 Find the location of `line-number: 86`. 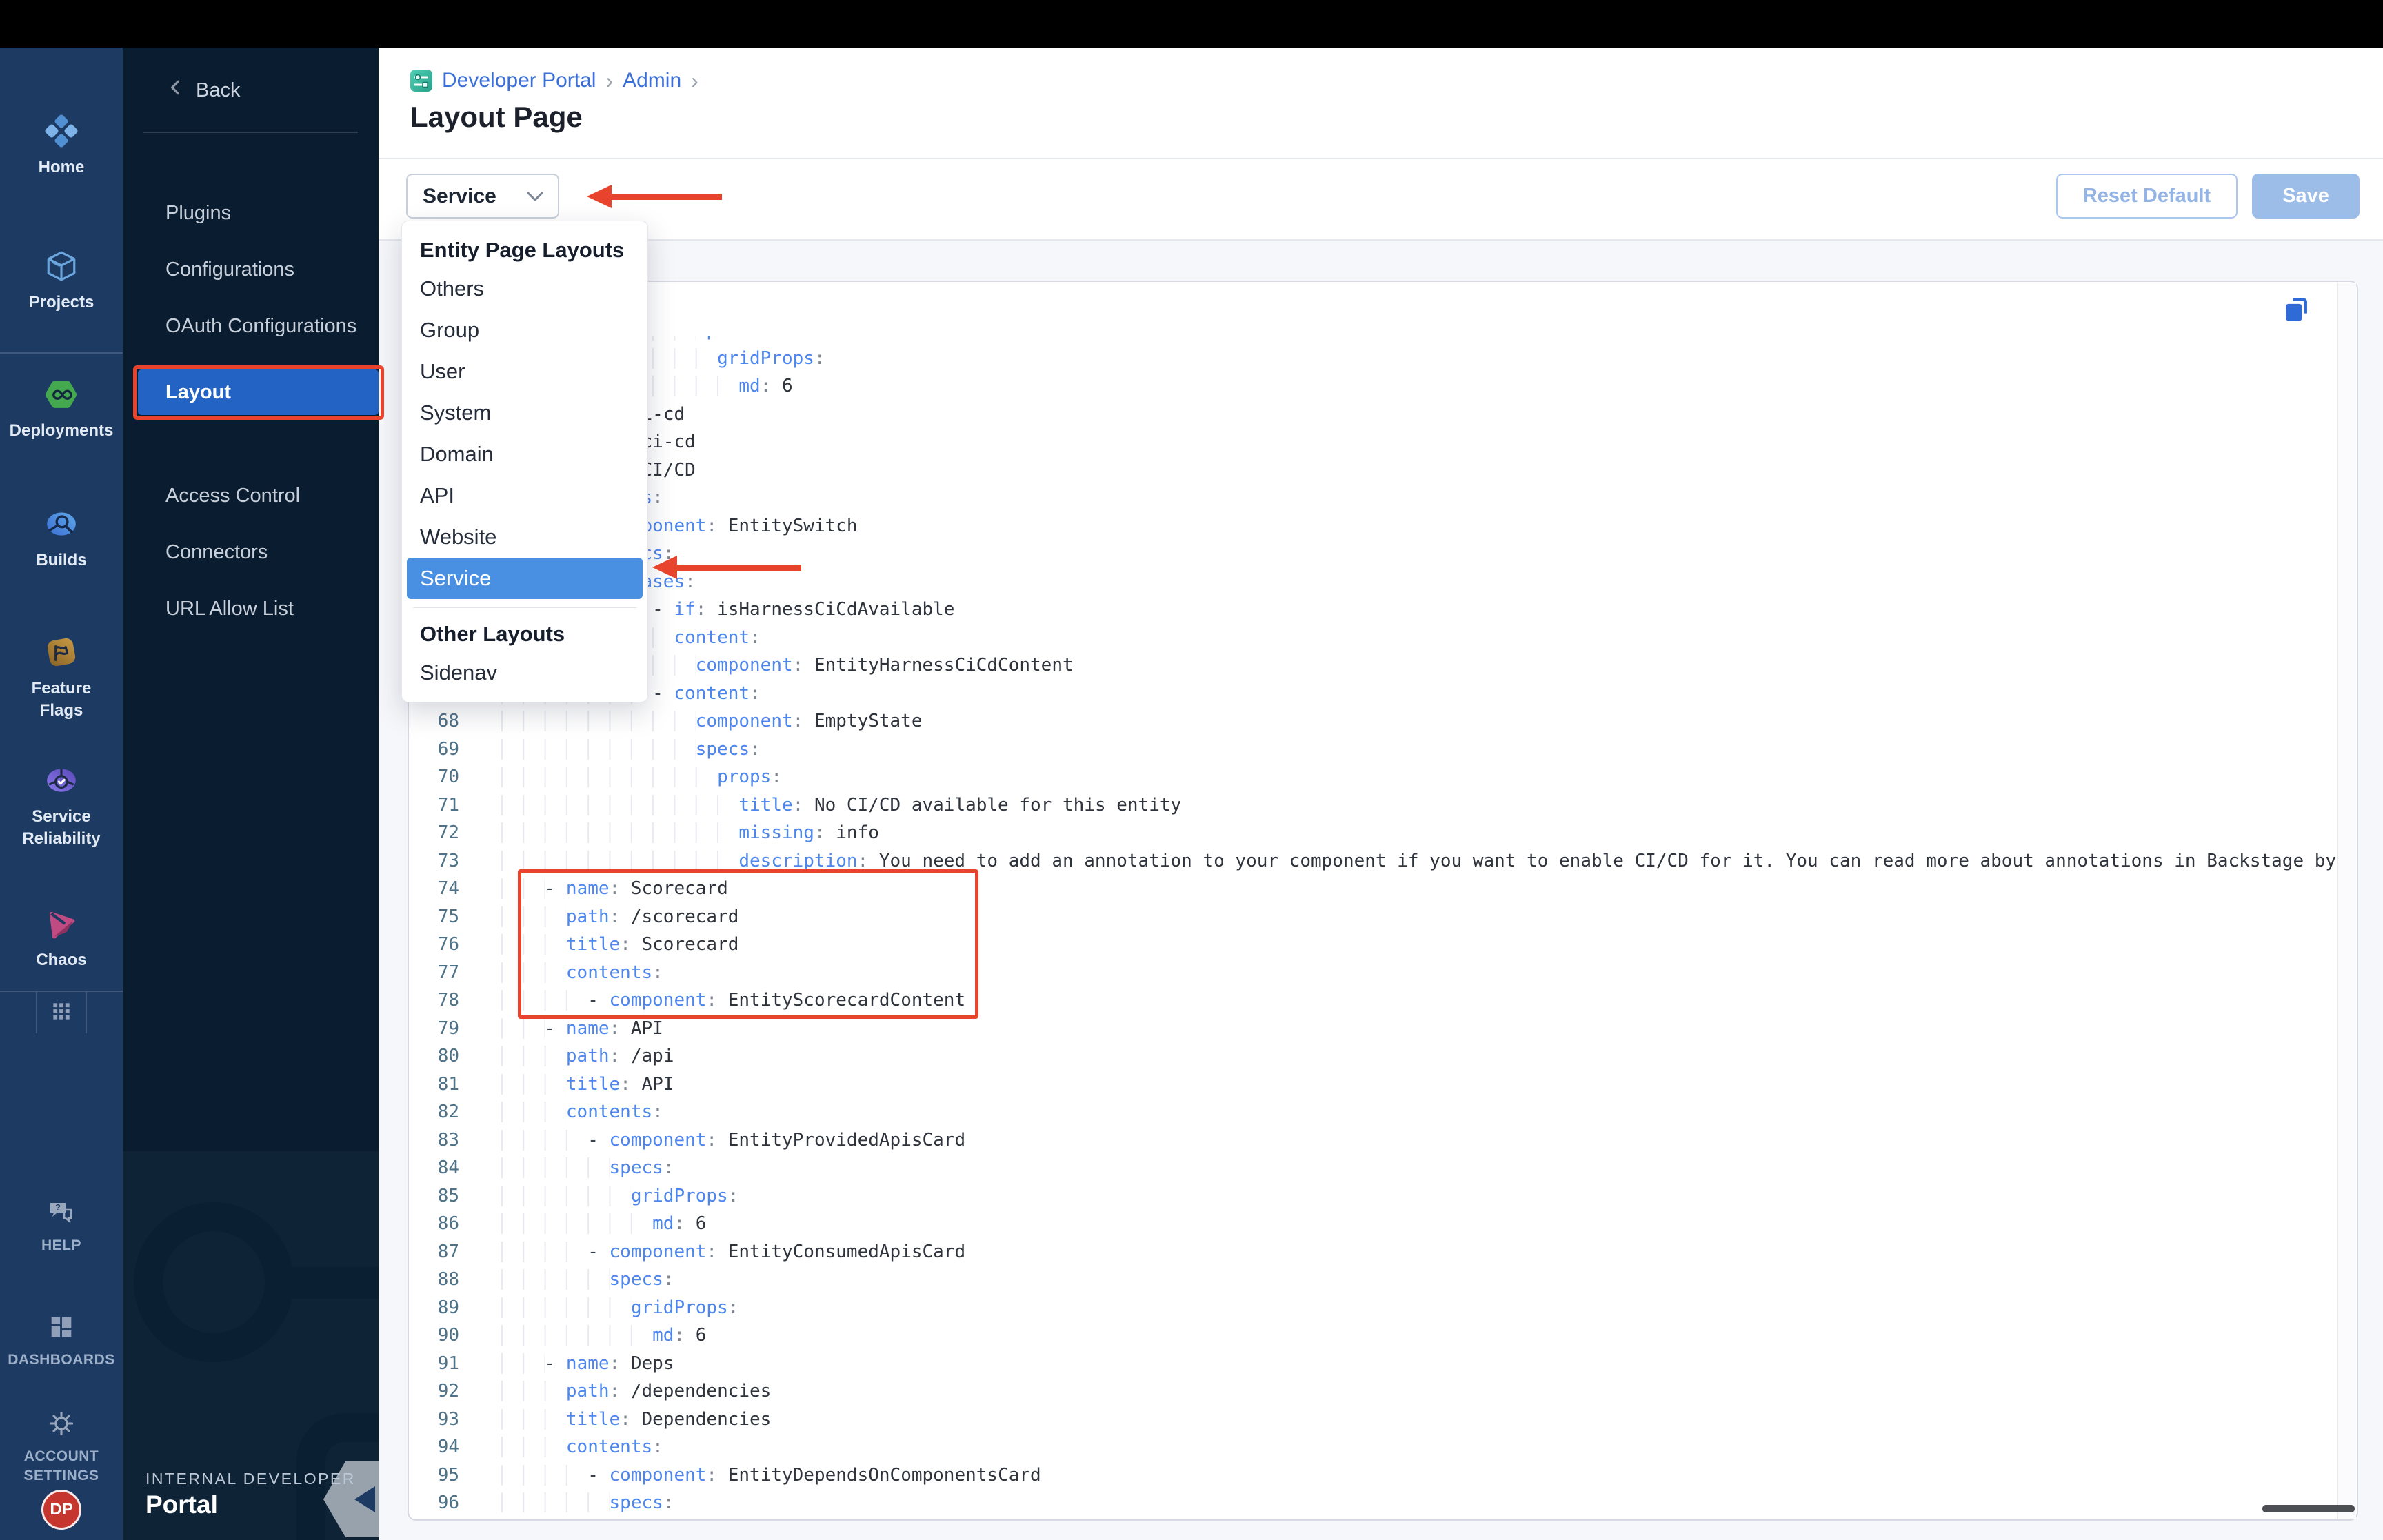

line-number: 86 is located at coordinates (448, 1224).